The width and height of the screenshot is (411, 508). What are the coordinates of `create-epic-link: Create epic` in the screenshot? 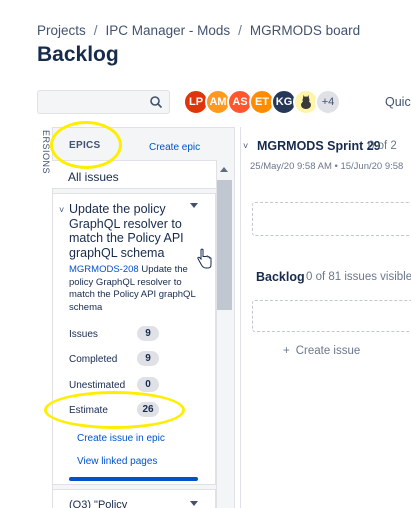 It's located at (174, 147).